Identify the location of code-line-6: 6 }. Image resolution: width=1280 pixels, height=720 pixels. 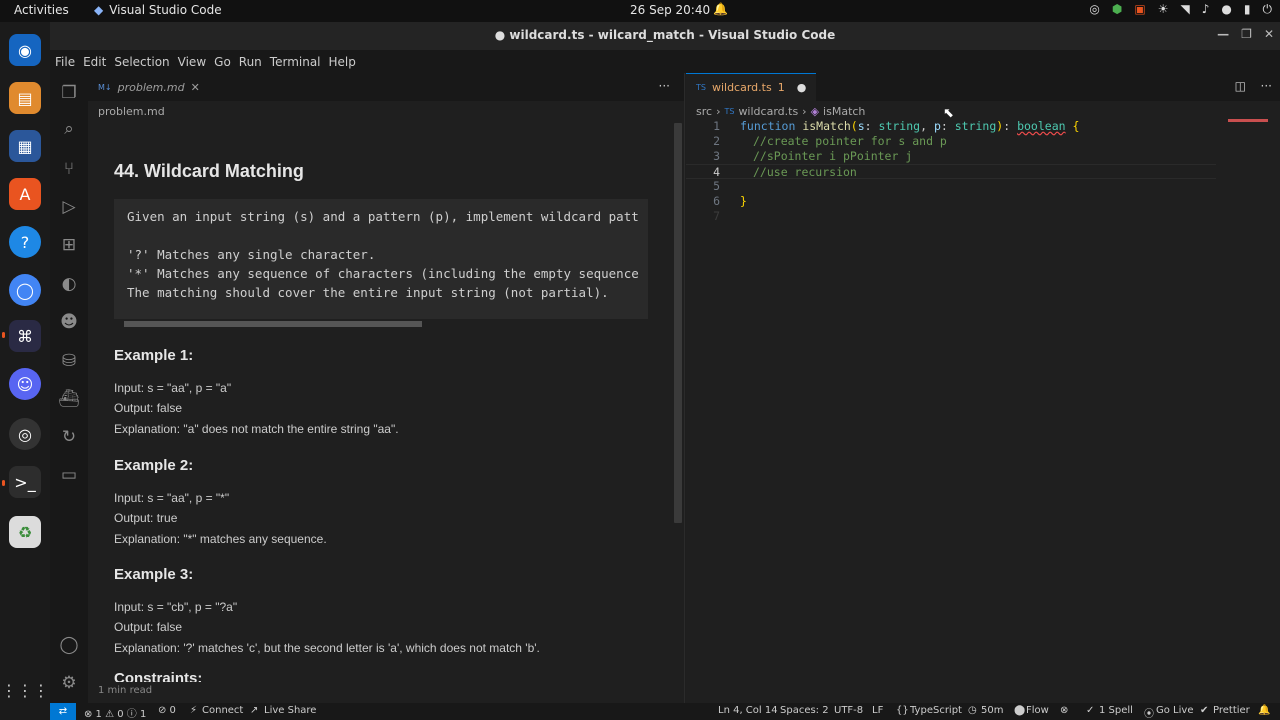
(951, 201).